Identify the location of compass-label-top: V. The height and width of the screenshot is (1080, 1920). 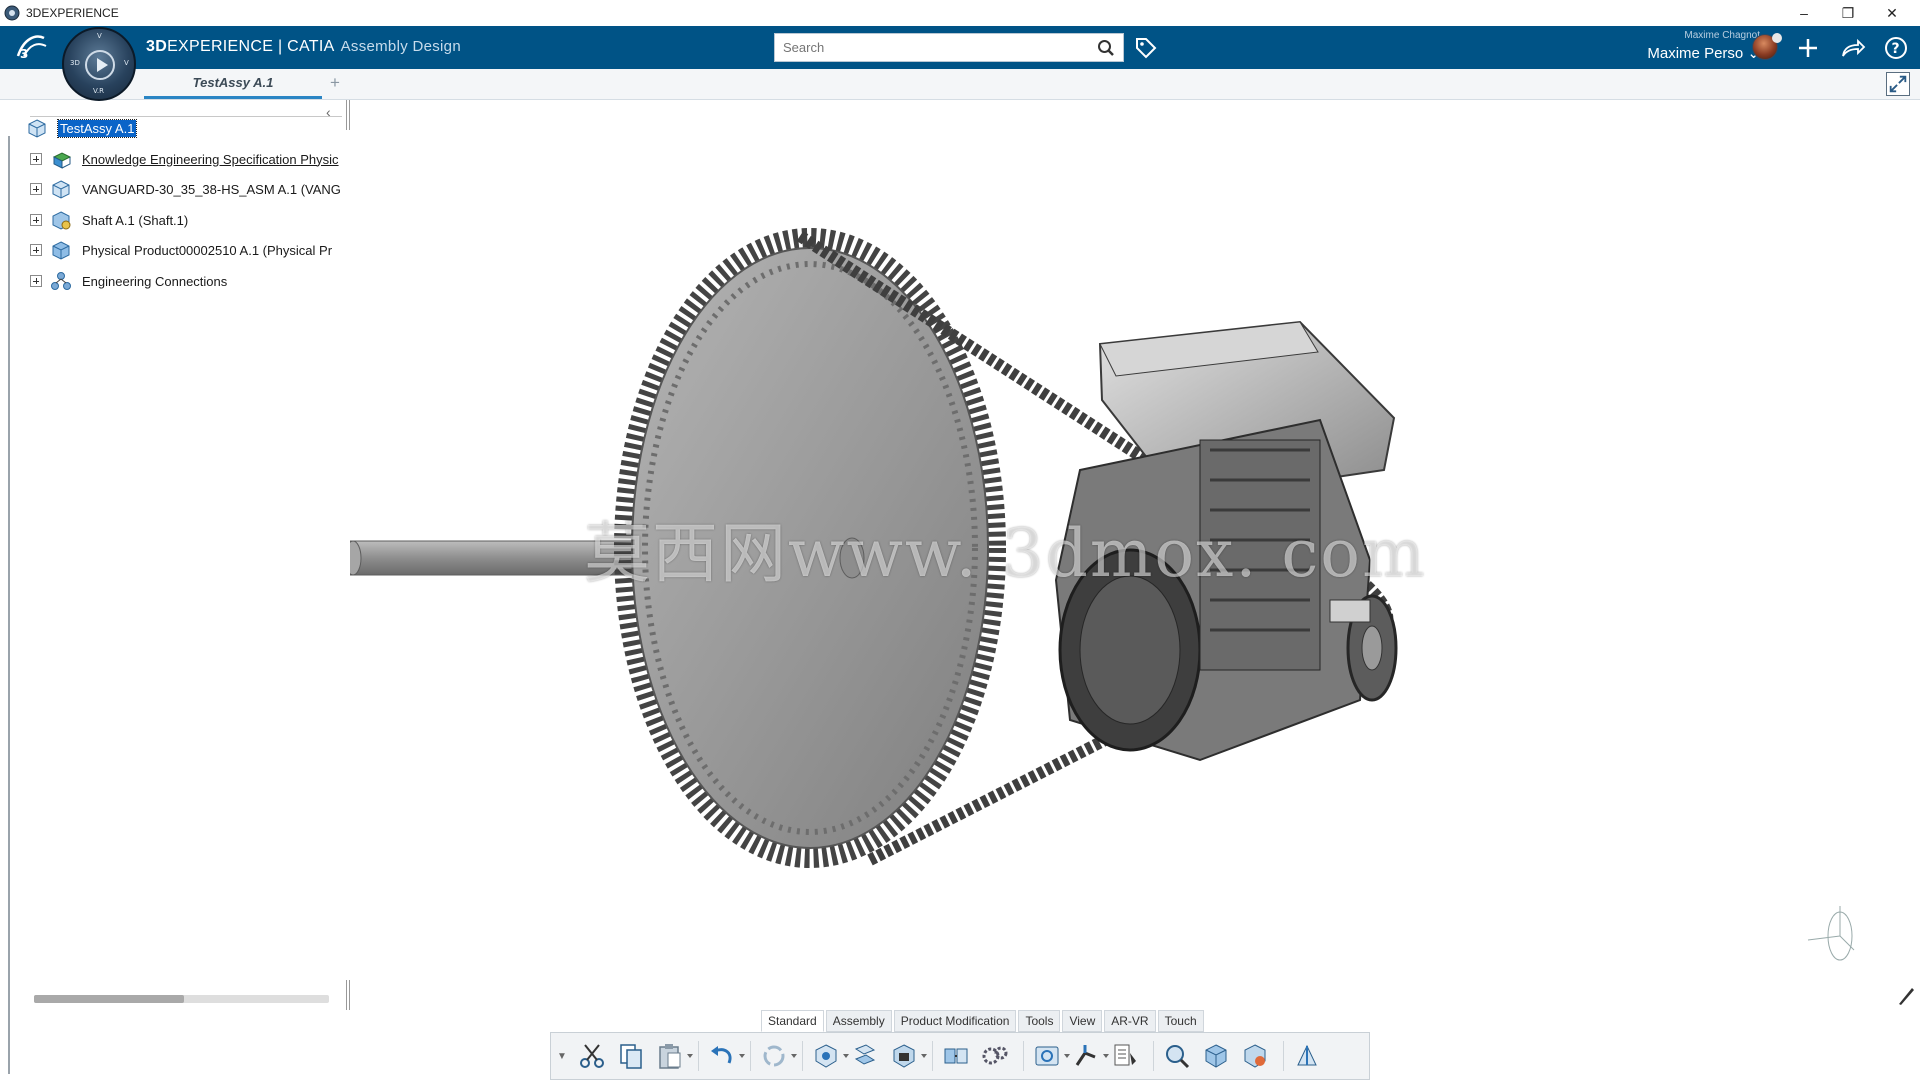
(99, 36).